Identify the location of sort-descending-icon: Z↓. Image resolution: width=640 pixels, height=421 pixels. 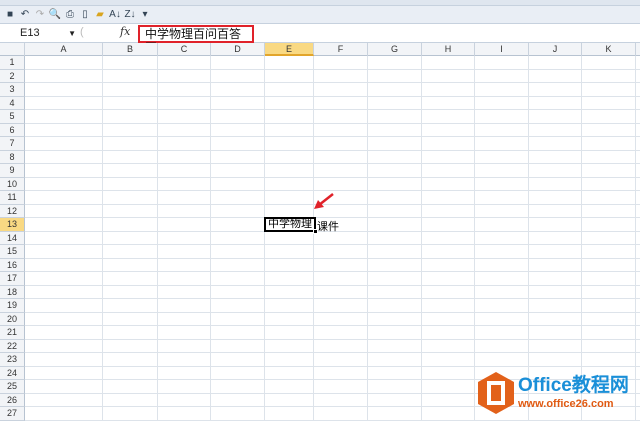
(130, 15).